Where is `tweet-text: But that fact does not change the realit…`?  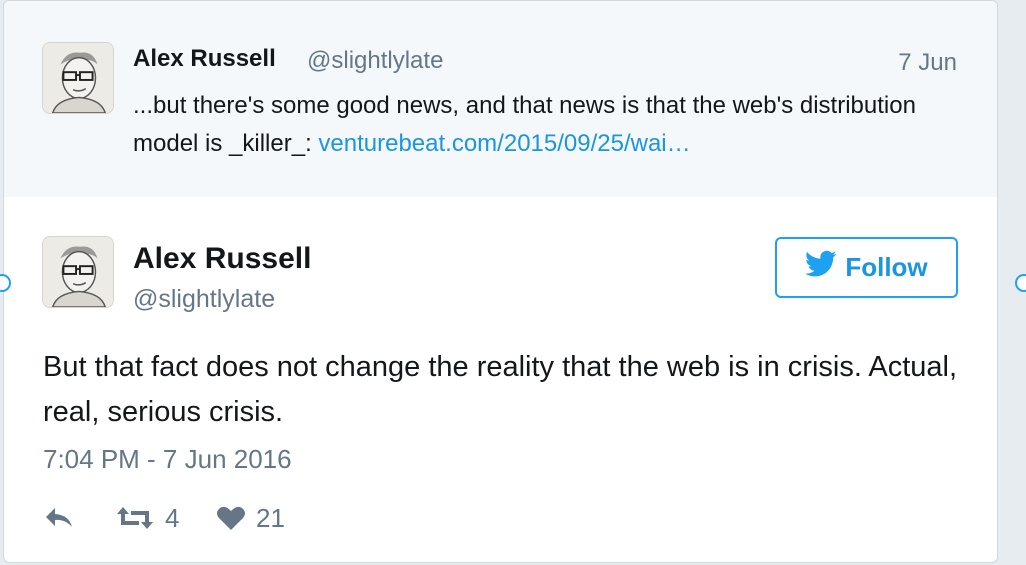
tweet-text: But that fact does not change the realit… is located at coordinates (500, 389).